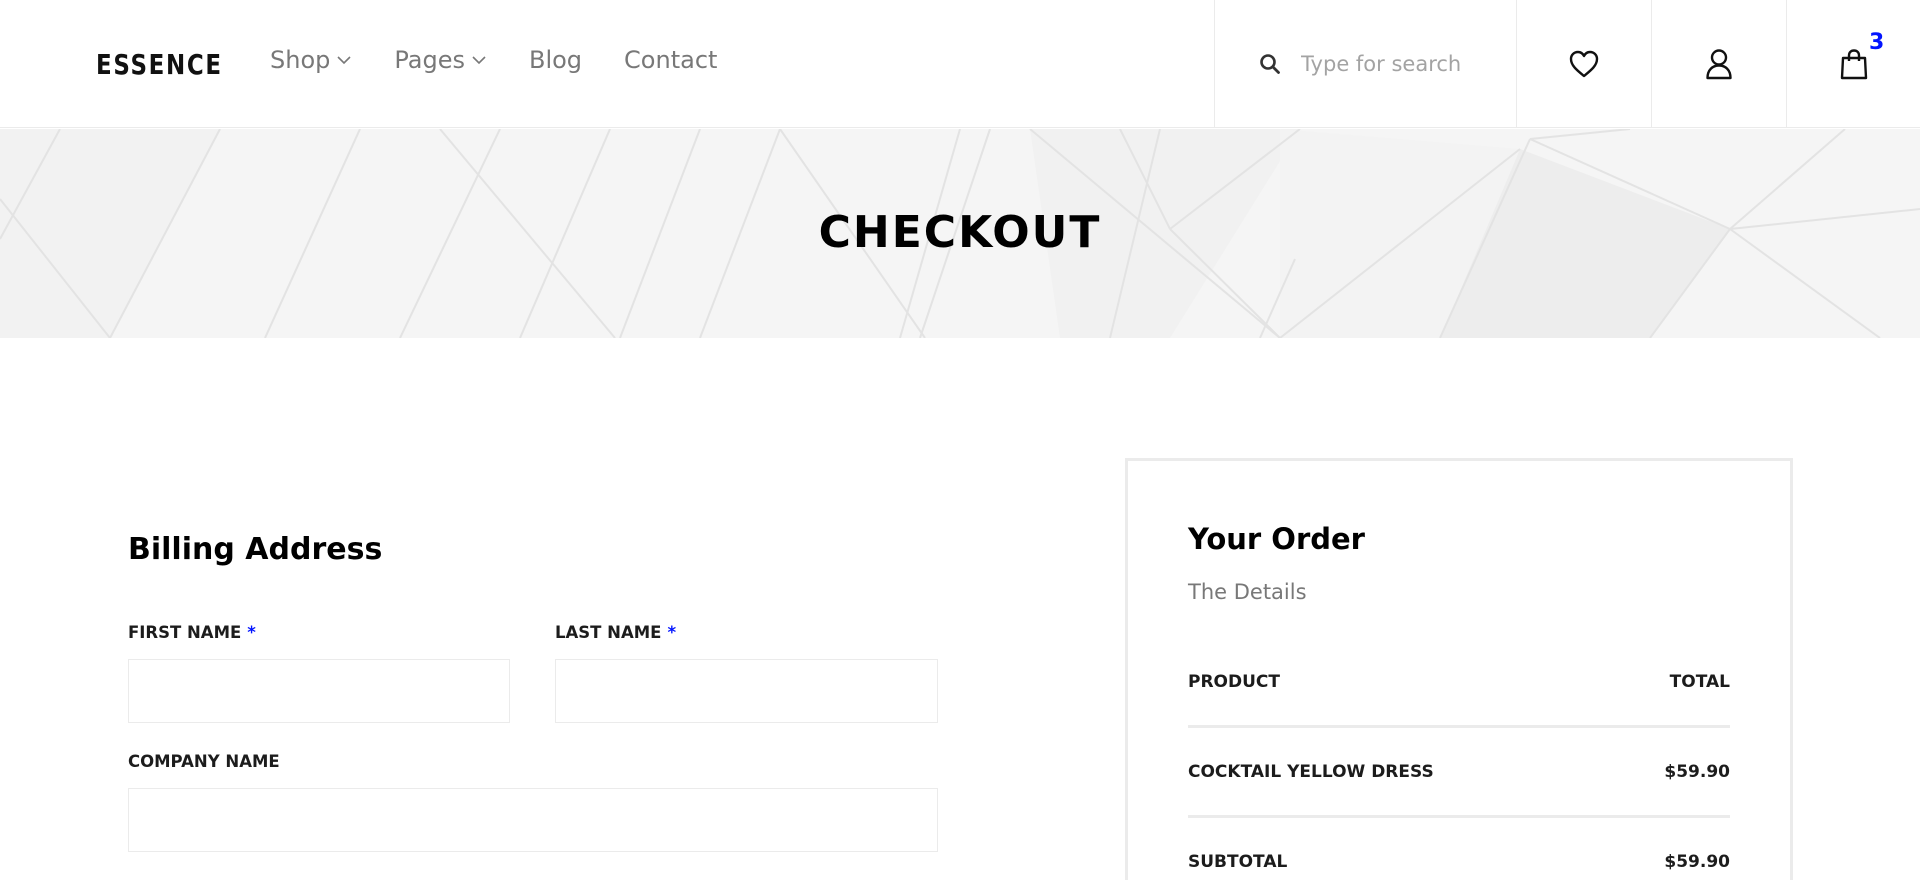 The image size is (1920, 880). Describe the element at coordinates (1247, 592) in the screenshot. I see `order-subtitle: The Details` at that location.